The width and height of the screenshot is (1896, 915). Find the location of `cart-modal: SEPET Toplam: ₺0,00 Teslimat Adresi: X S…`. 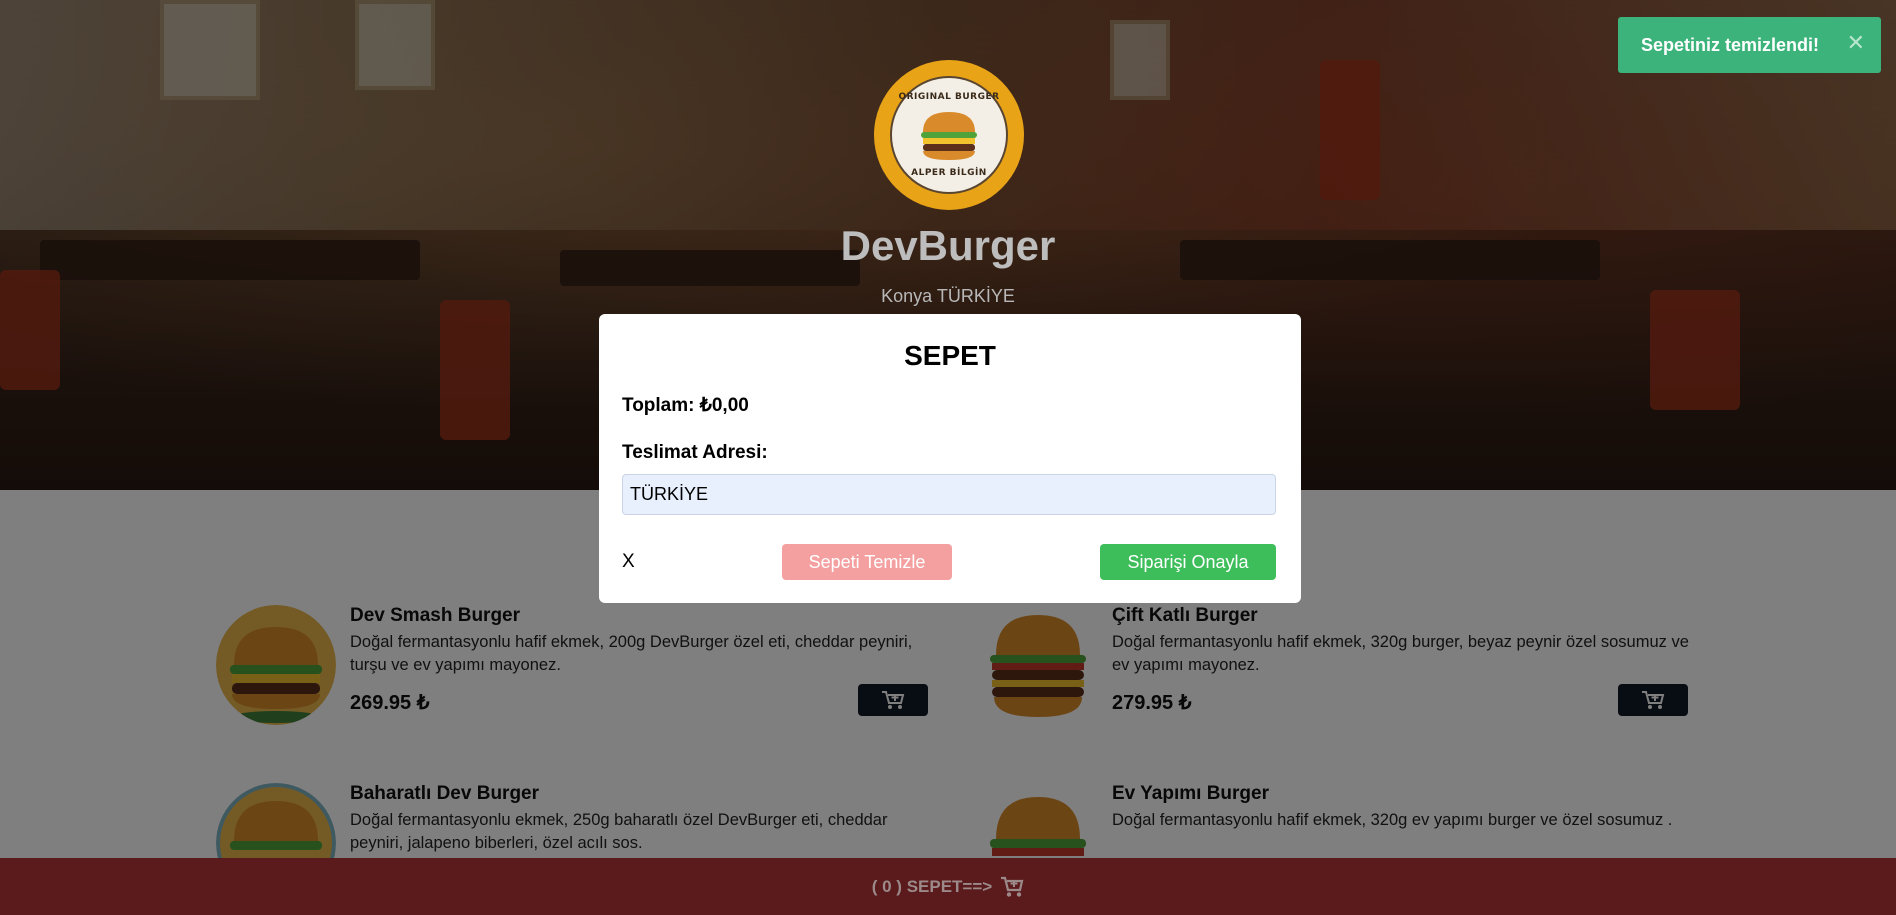

cart-modal: SEPET Toplam: ₺0,00 Teslimat Adresi: X S… is located at coordinates (950, 458).